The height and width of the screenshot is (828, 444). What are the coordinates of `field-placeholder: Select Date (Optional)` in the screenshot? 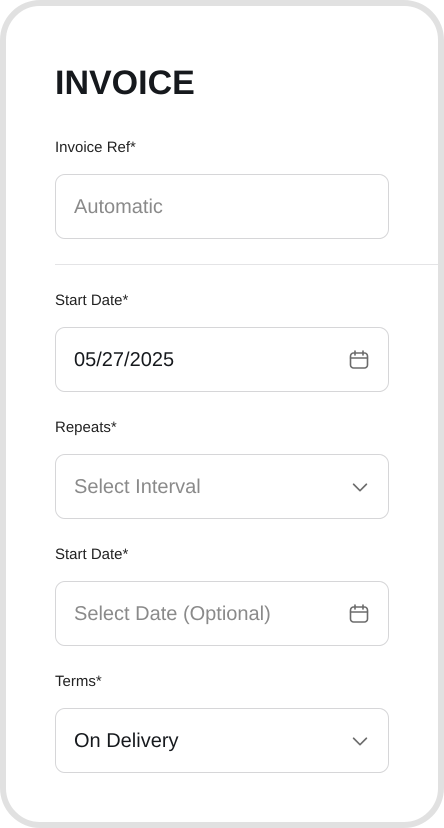 It's located at (172, 614).